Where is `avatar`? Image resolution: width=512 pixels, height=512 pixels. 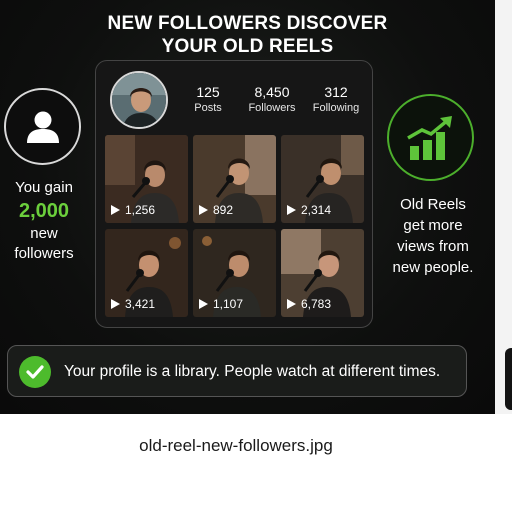
avatar is located at coordinates (139, 100).